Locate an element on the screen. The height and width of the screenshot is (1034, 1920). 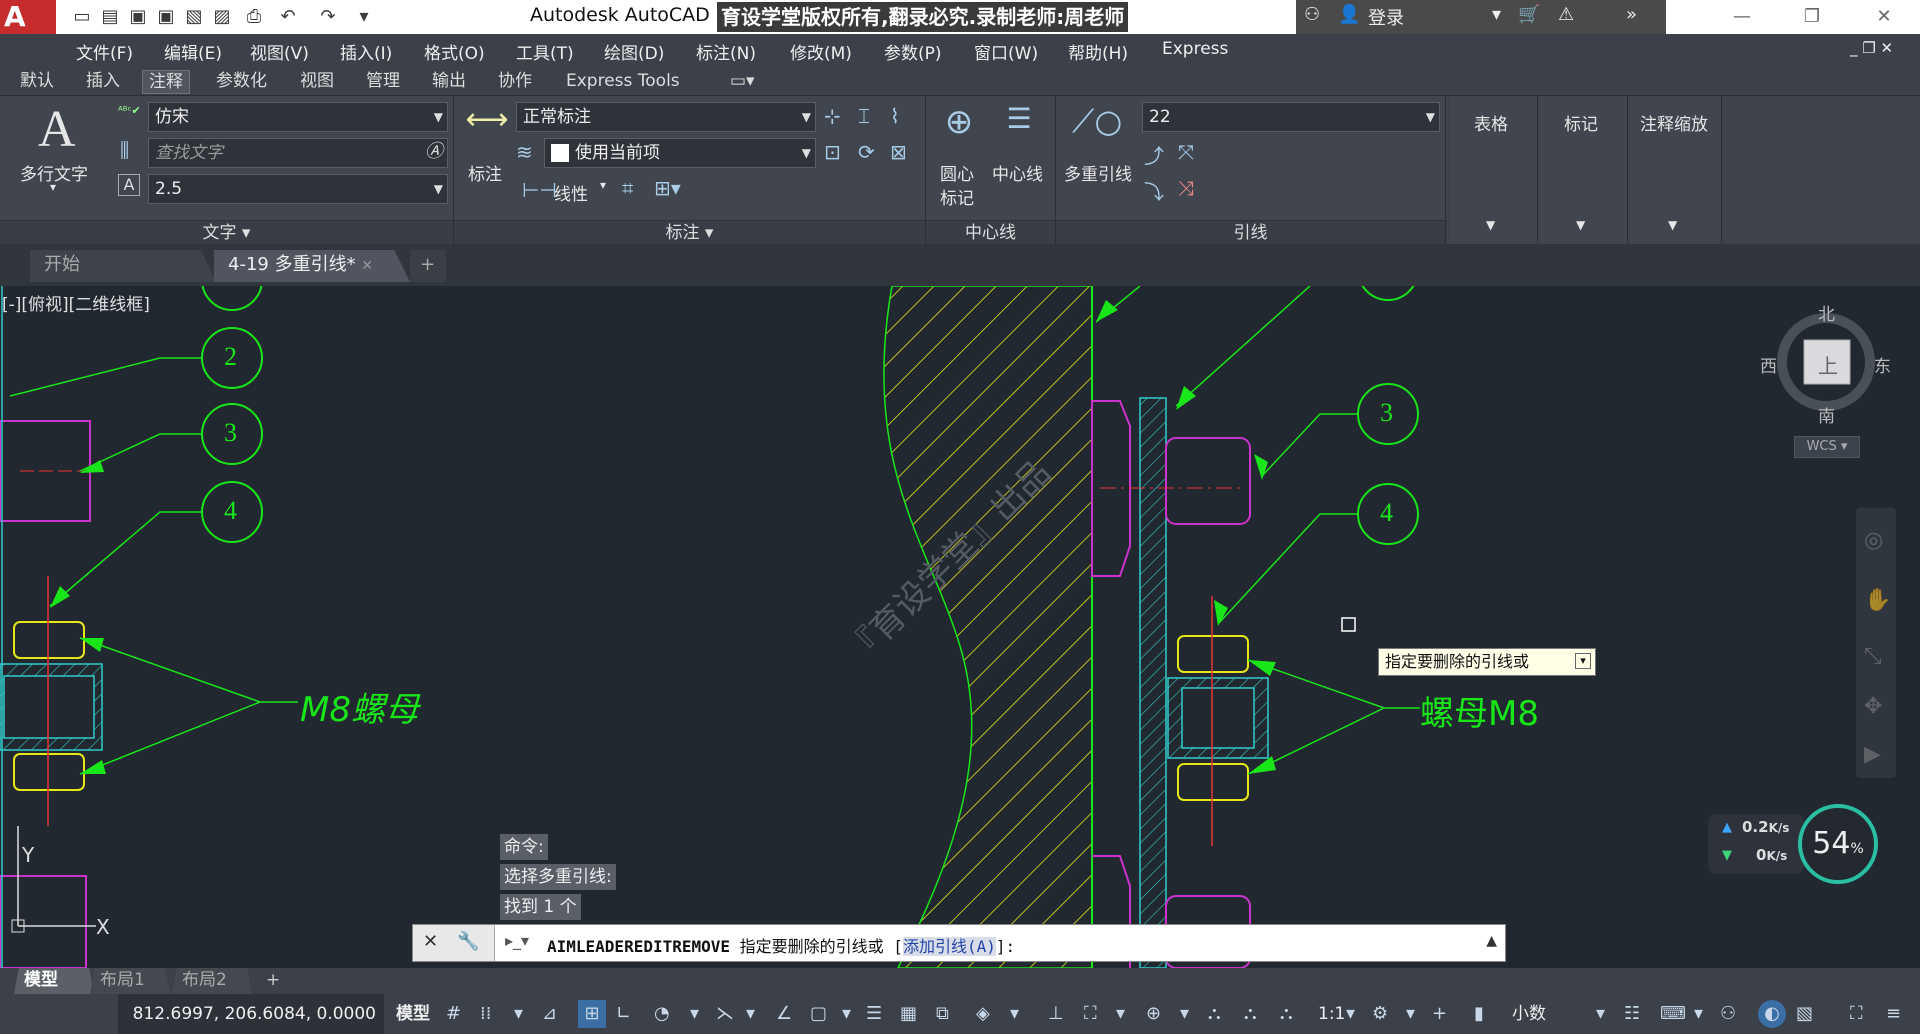
gizmo-icon: ⊕ is located at coordinates (1153, 1014).